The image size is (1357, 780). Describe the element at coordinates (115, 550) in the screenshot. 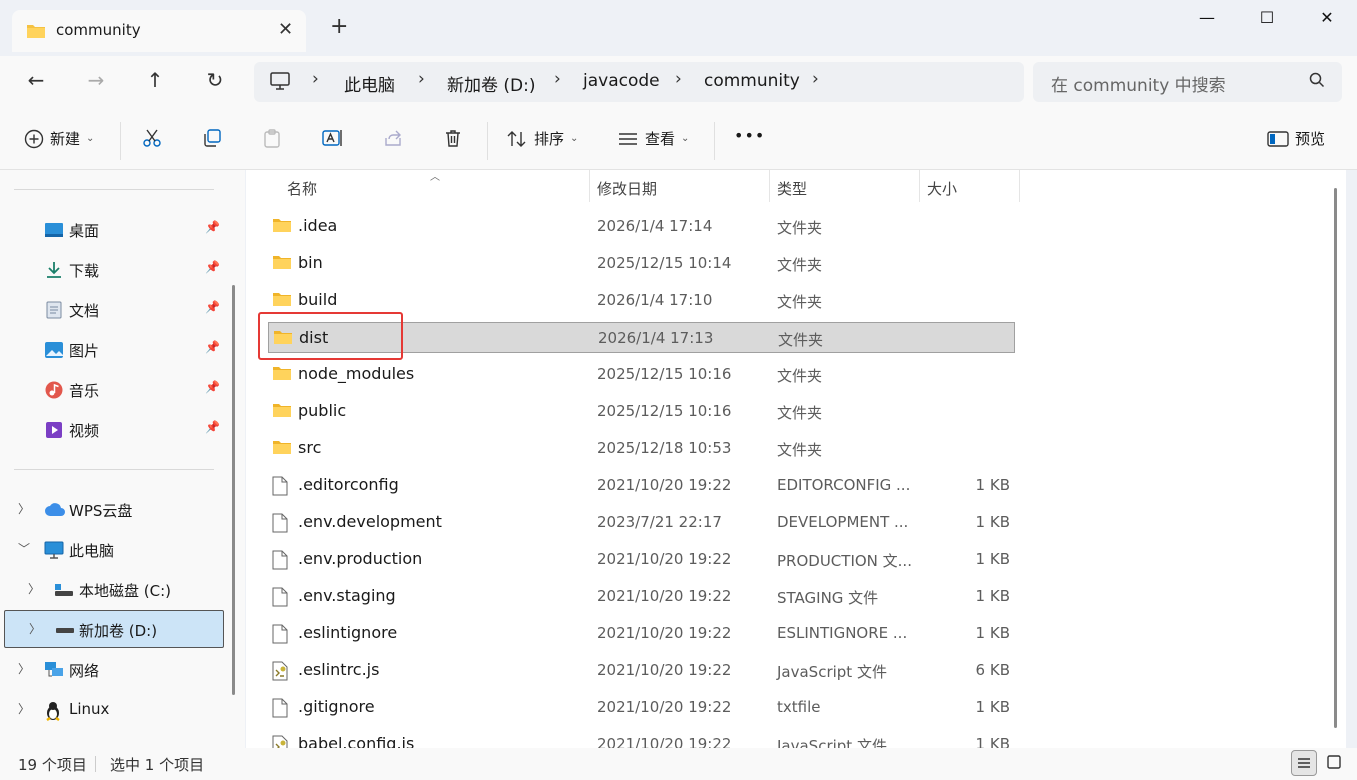

I see `sidebar-item-this-pc: ﹀ 此电脑` at that location.